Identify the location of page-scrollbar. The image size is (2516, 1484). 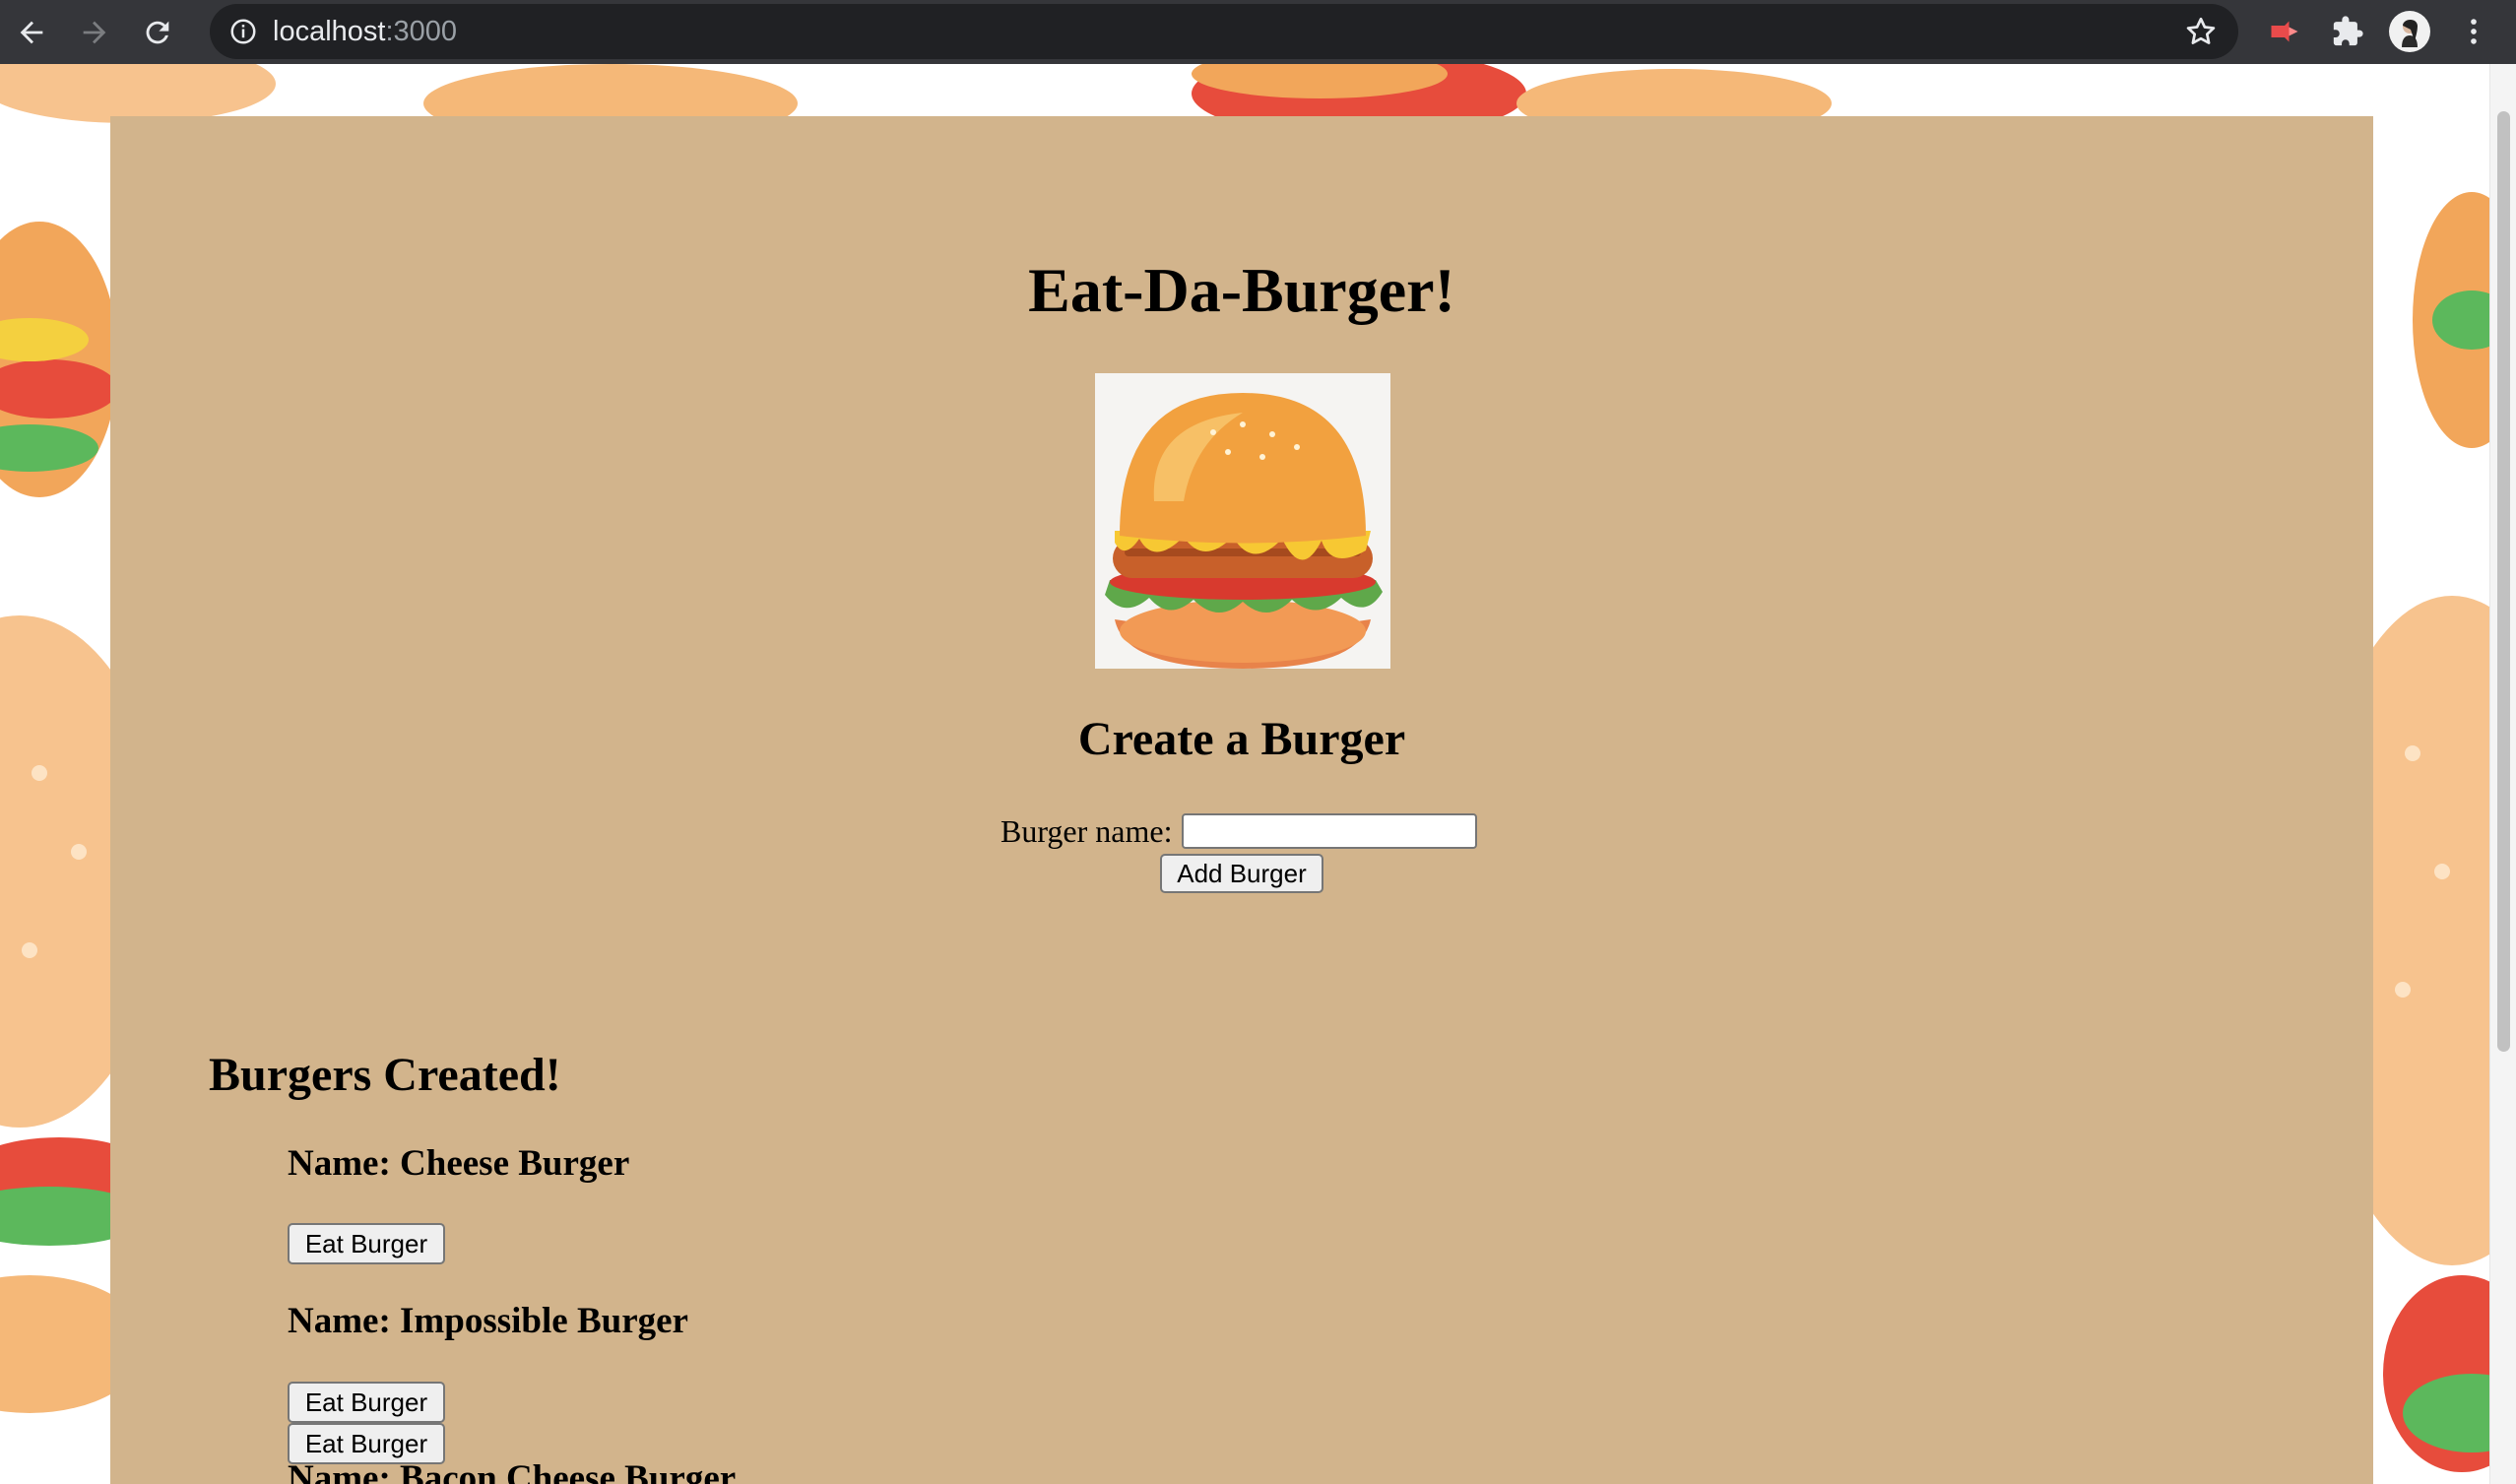
(2502, 774).